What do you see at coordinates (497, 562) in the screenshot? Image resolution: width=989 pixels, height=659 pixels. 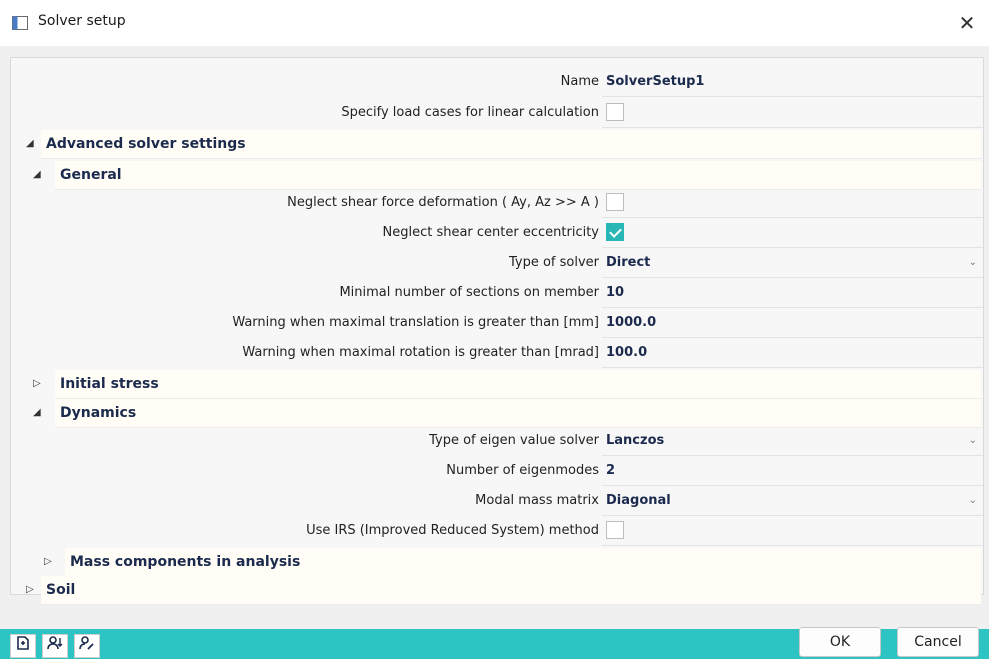 I see `group-mass-components: ▷ Mass components in analysis` at bounding box center [497, 562].